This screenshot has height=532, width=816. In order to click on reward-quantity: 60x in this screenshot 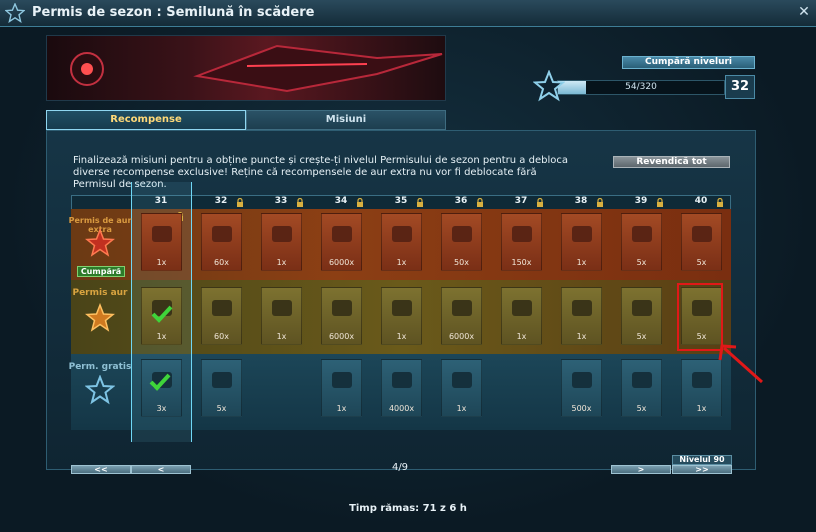, I will do `click(221, 336)`.